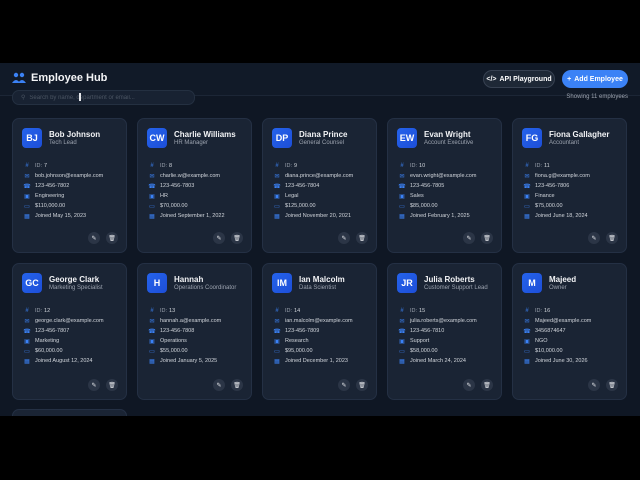  I want to click on salary-value: $70,000.00, so click(174, 206).